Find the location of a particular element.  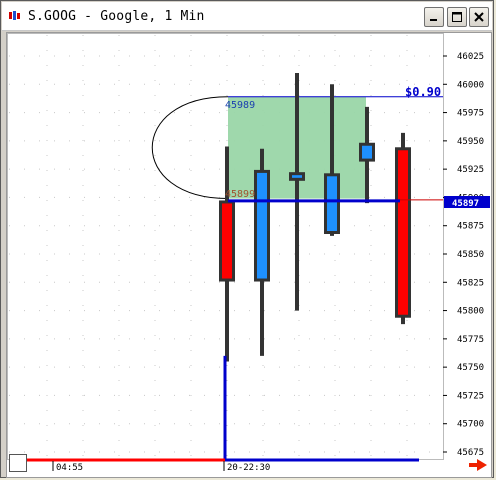

y-tick-label: 45725 is located at coordinates (470, 396).